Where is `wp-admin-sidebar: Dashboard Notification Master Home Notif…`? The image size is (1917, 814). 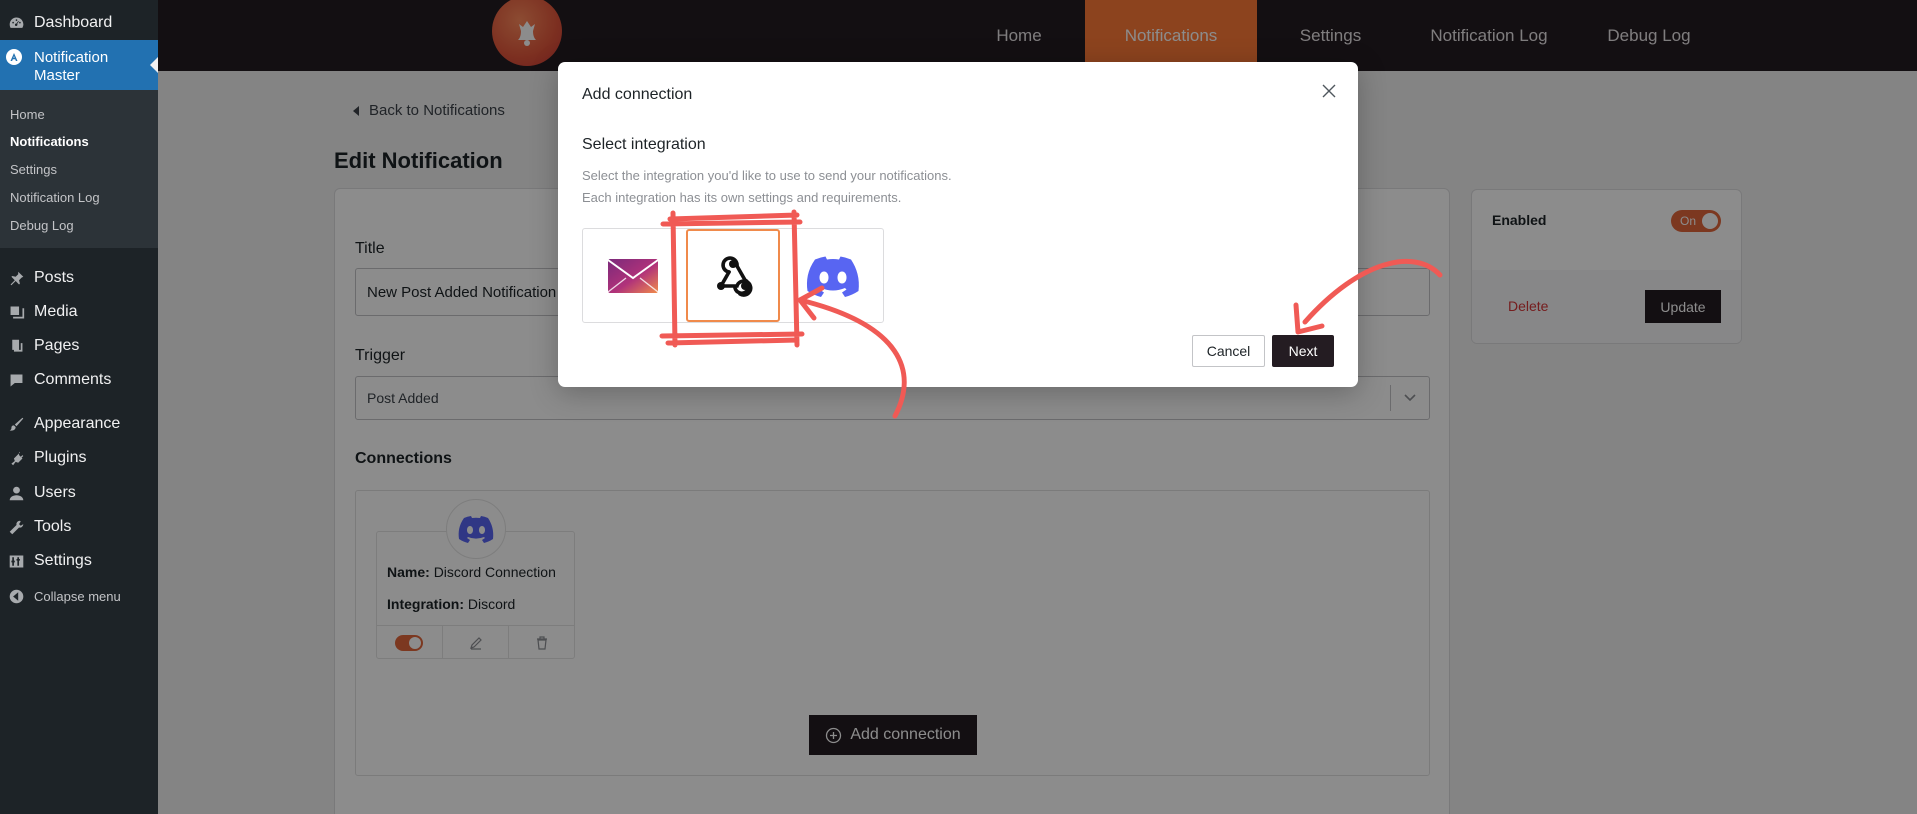 wp-admin-sidebar: Dashboard Notification Master Home Notif… is located at coordinates (79, 407).